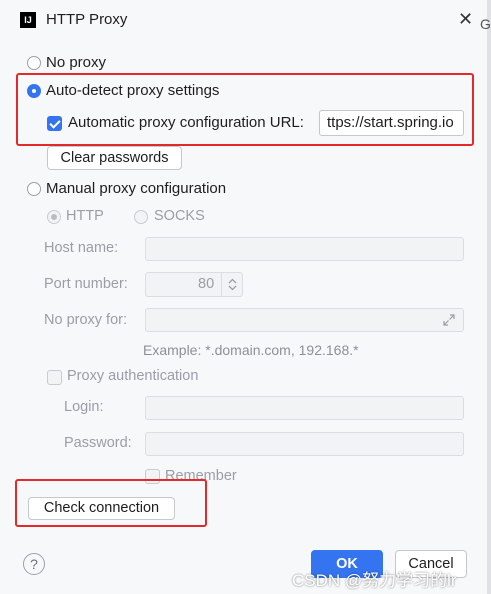 This screenshot has width=491, height=594. I want to click on host-name-label: Host name:, so click(81, 248).